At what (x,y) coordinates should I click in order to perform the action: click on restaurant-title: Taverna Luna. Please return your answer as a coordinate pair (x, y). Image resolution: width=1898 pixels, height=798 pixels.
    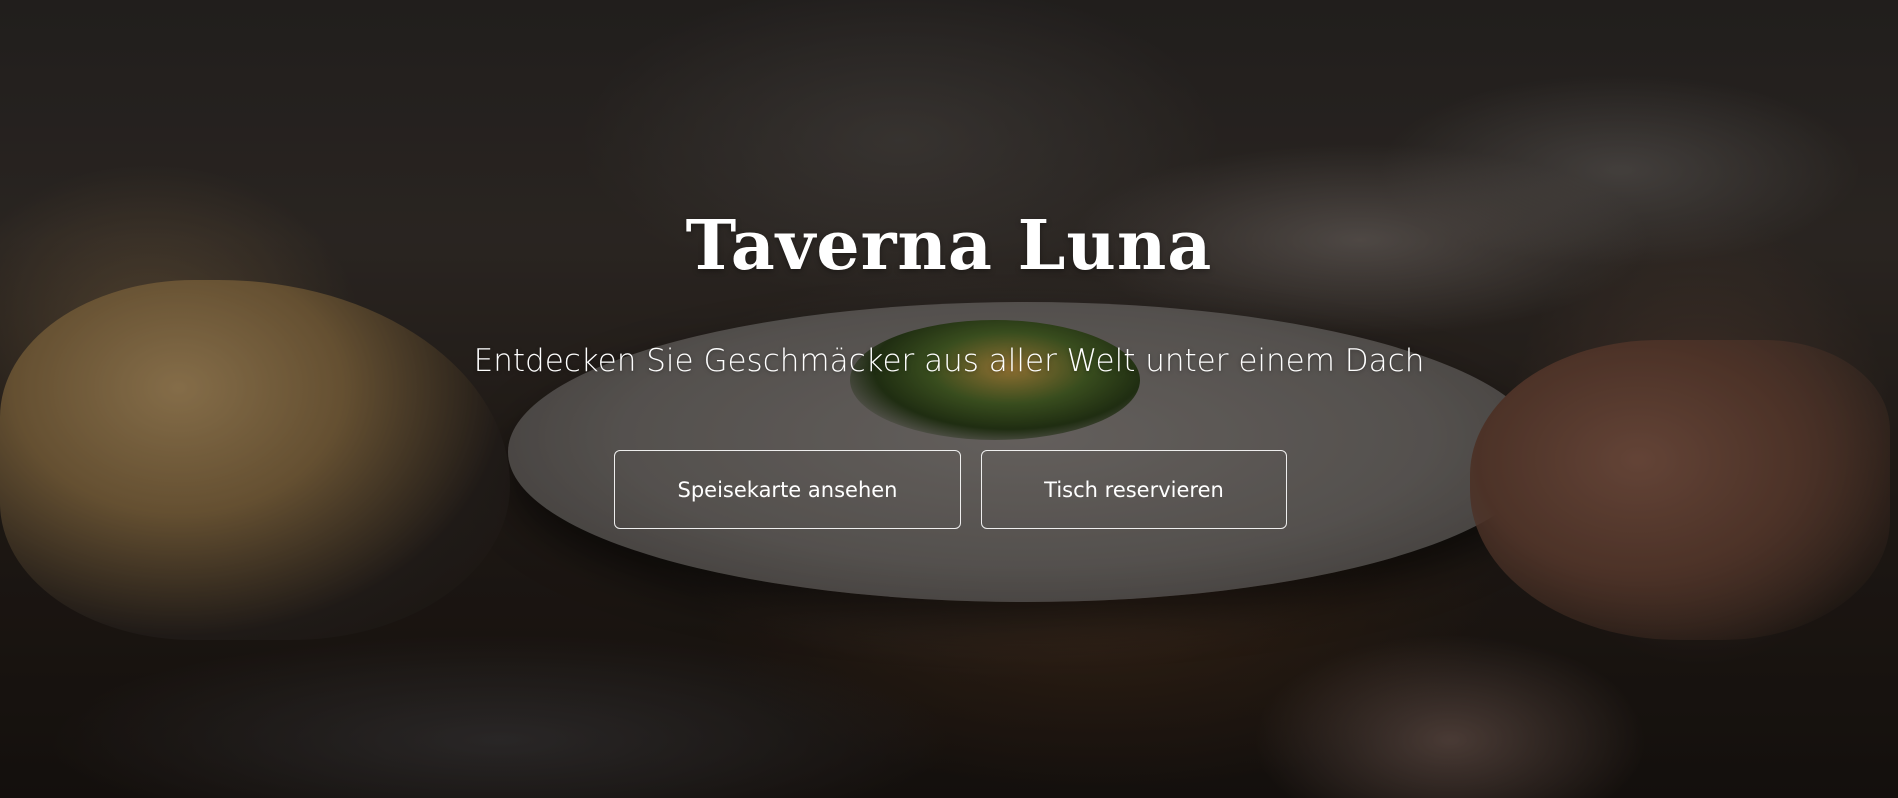
    Looking at the image, I should click on (949, 246).